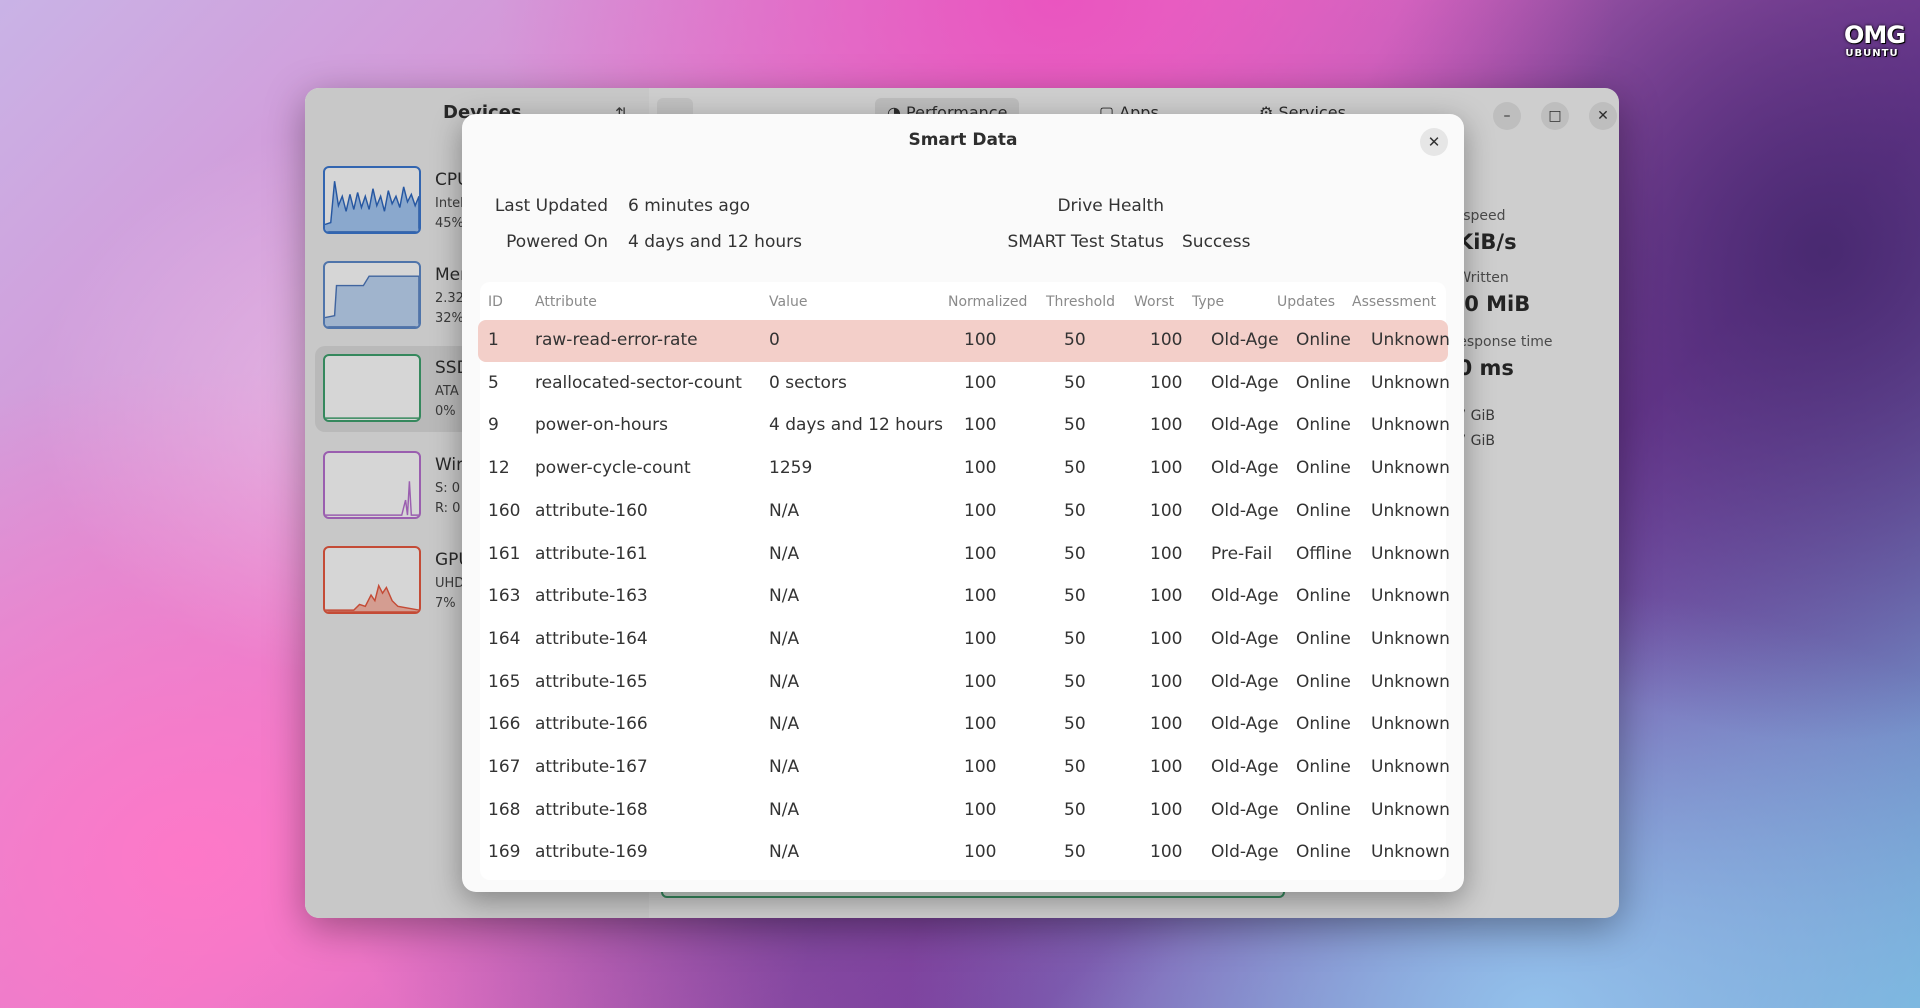 This screenshot has width=1920, height=1008. I want to click on drive-health-label: Drive Health, so click(1110, 206).